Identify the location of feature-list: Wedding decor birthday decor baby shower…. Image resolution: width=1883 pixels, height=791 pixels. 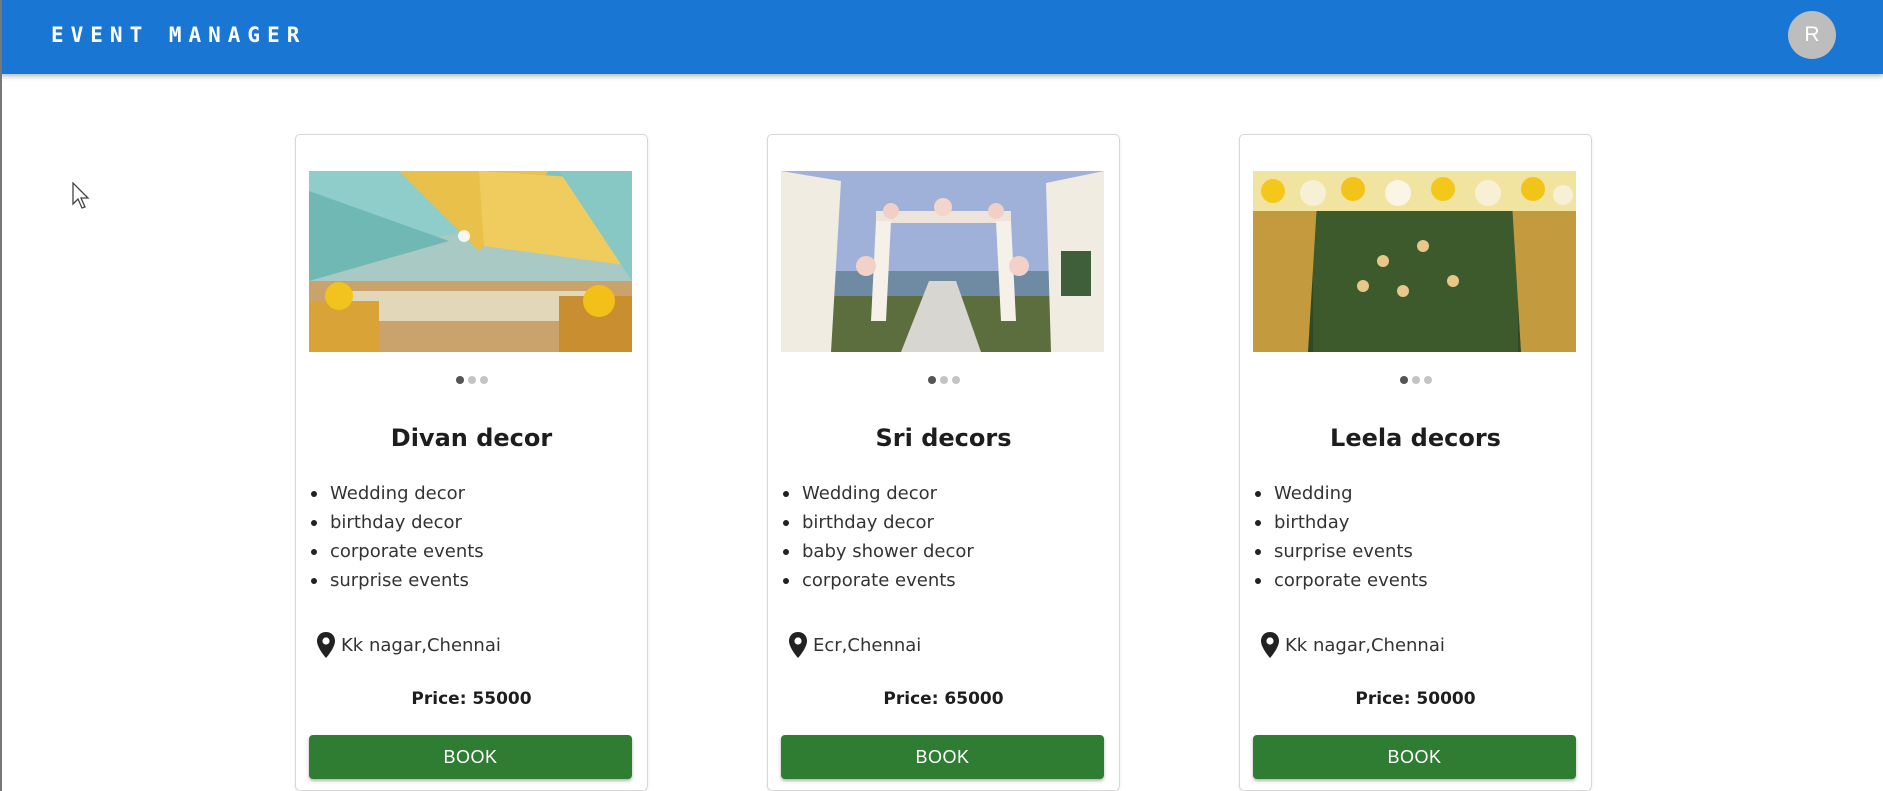
(878, 537).